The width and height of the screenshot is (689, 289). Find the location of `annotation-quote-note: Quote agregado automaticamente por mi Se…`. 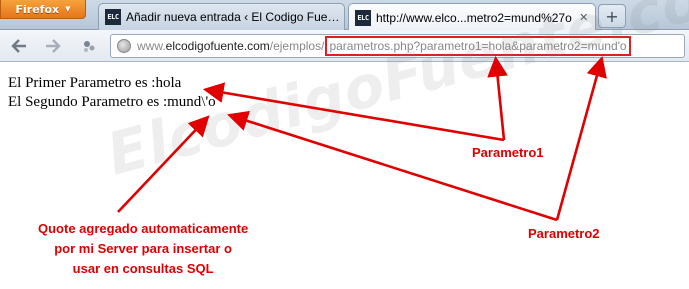

annotation-quote-note: Quote agregado automaticamente por mi Se… is located at coordinates (143, 249).